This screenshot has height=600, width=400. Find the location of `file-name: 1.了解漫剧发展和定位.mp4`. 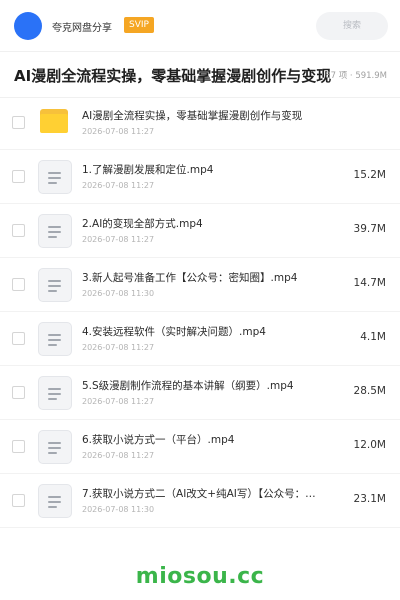

file-name: 1.了解漫剧发展和定位.mp4 is located at coordinates (148, 170).